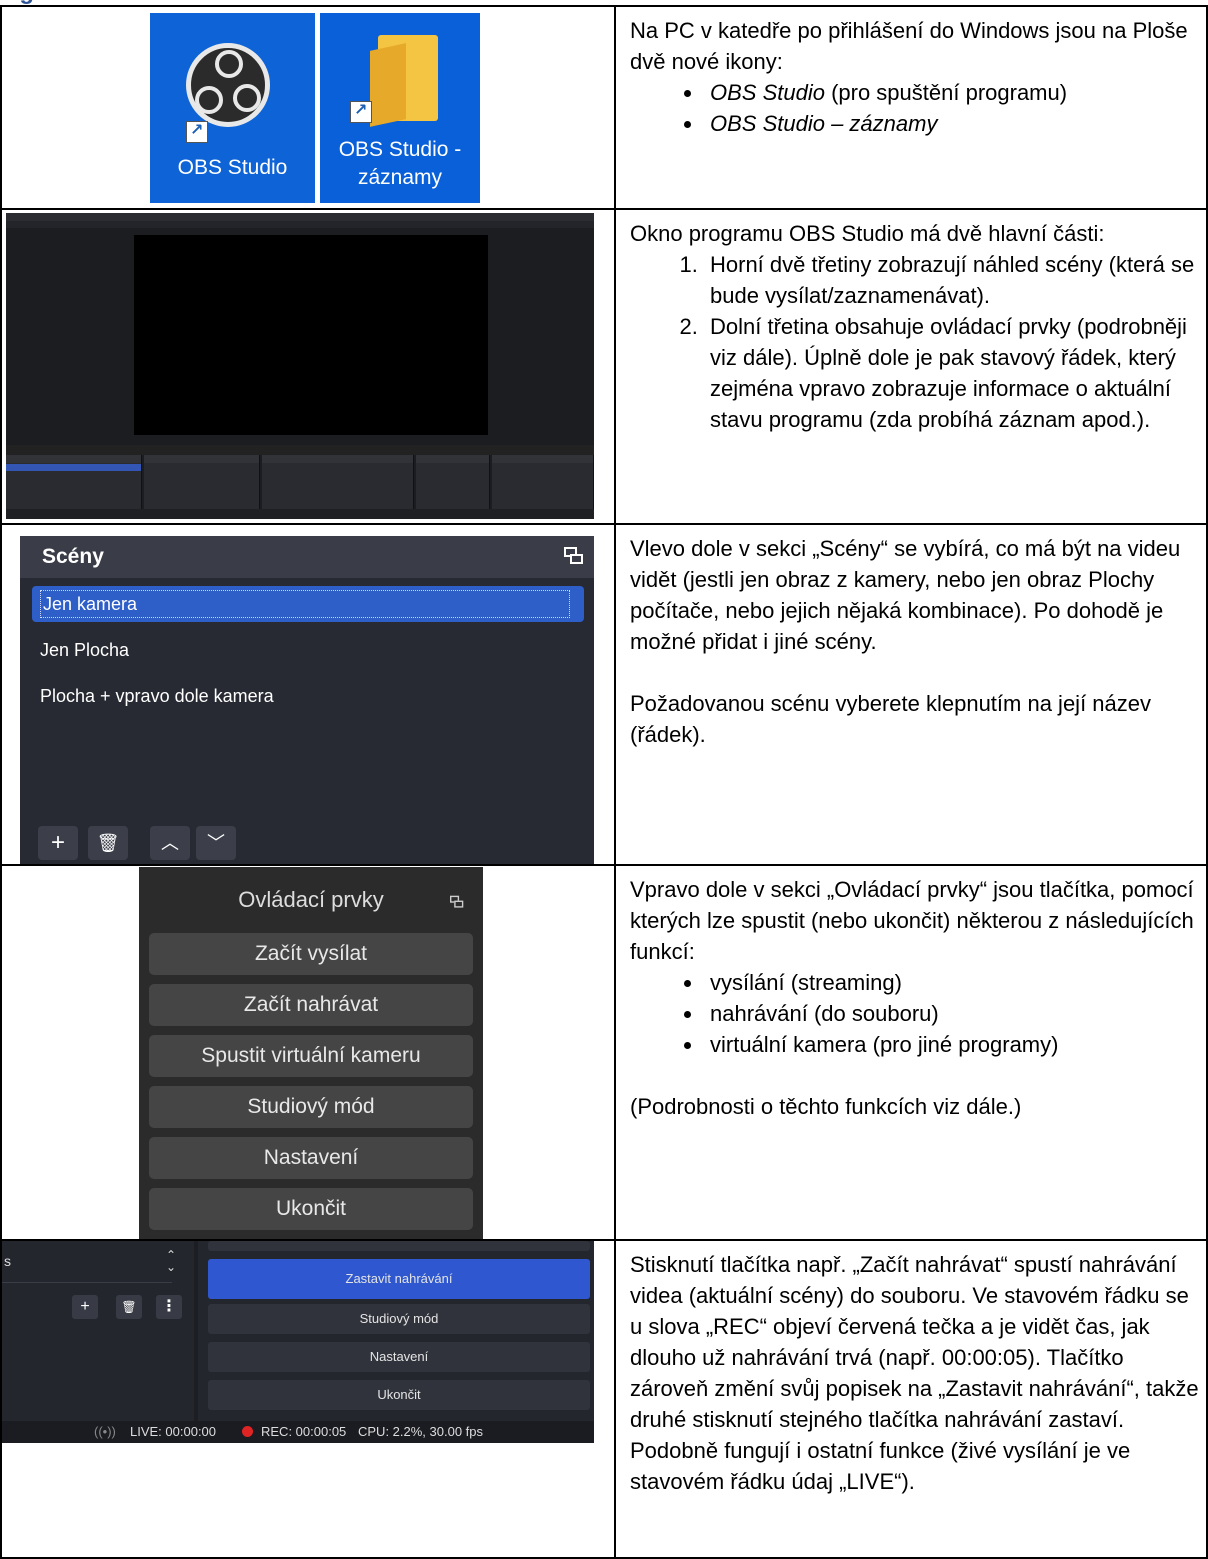  I want to click on add-icon: +, so click(85, 1307).